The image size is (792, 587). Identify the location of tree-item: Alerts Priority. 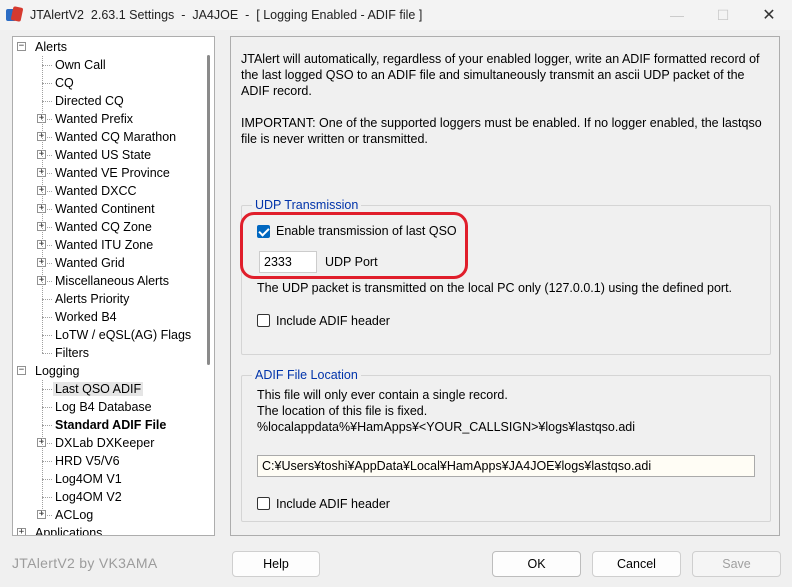
(92, 299).